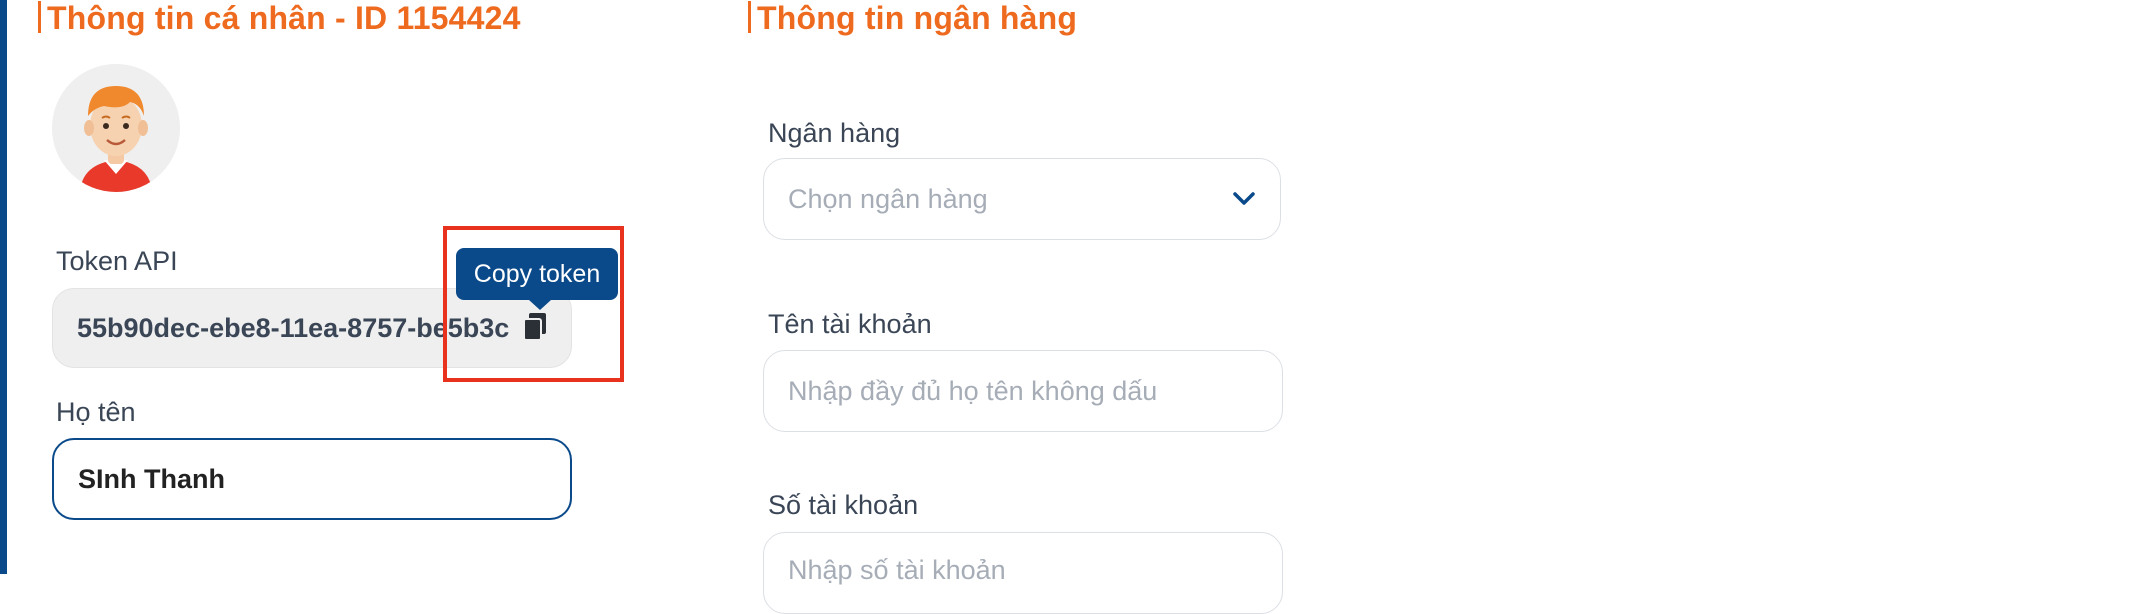  What do you see at coordinates (1022, 199) in the screenshot?
I see `bank-select: Chọn ngân hàng` at bounding box center [1022, 199].